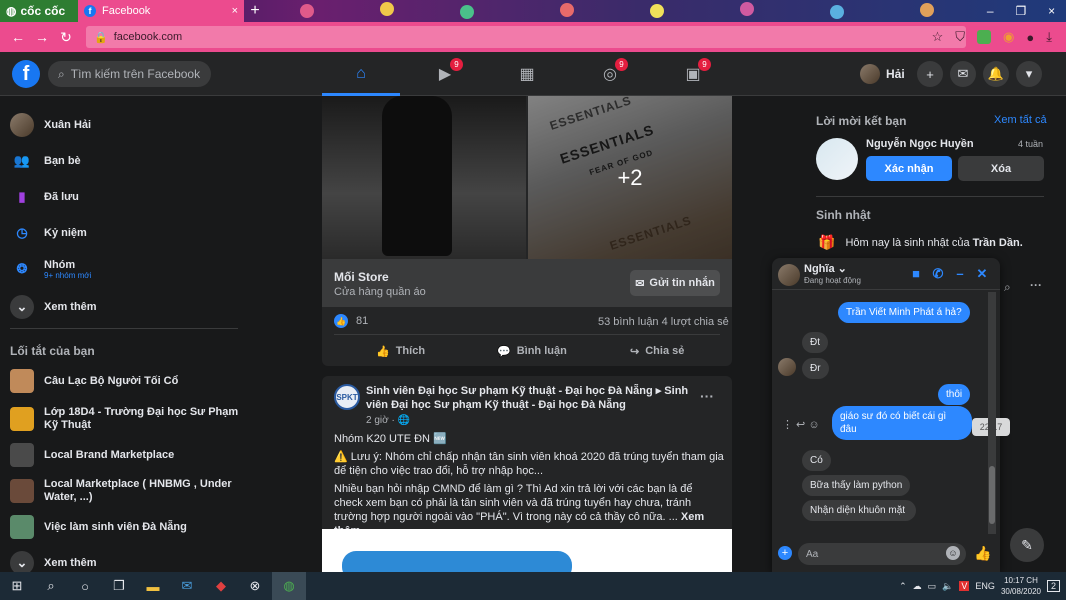  I want to click on task-view-icon: ❐, so click(119, 586).